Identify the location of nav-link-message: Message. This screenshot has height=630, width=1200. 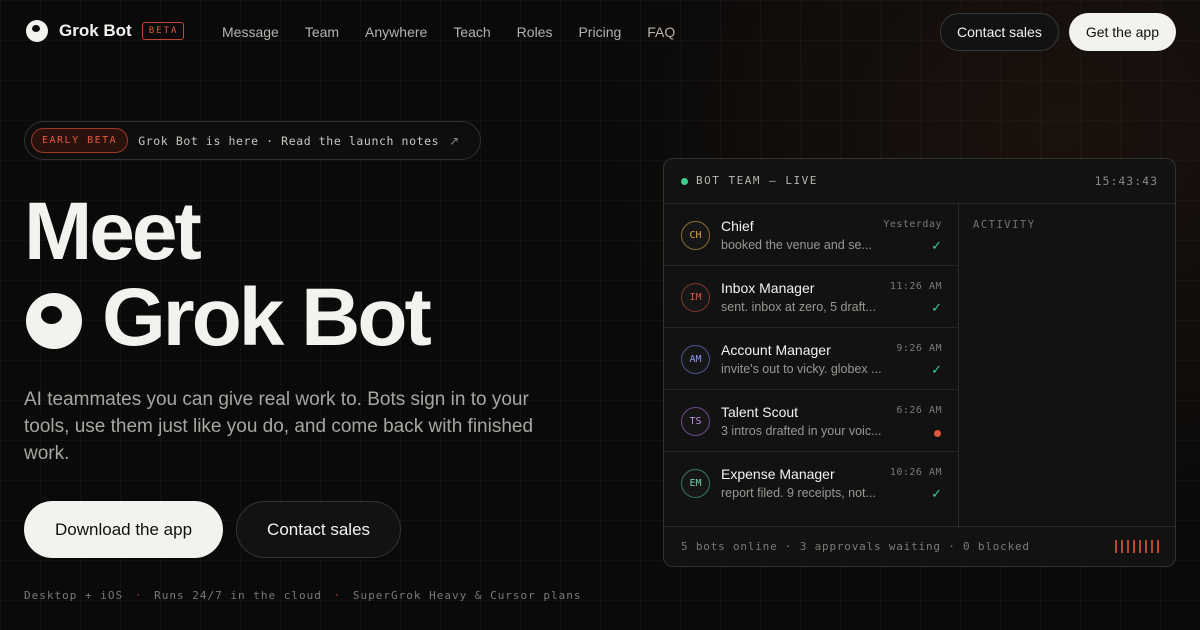
(250, 32).